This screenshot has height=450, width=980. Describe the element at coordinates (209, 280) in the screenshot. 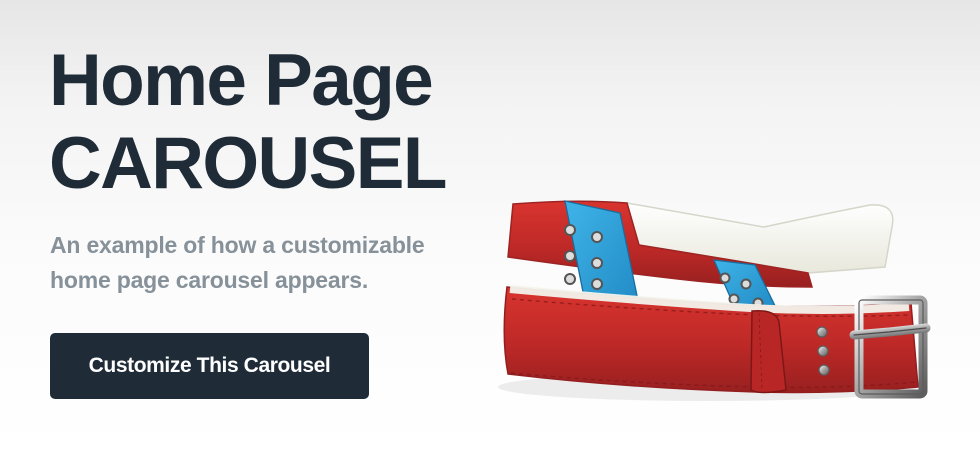

I see `carousel-description-line-2: home page carousel appears.` at that location.